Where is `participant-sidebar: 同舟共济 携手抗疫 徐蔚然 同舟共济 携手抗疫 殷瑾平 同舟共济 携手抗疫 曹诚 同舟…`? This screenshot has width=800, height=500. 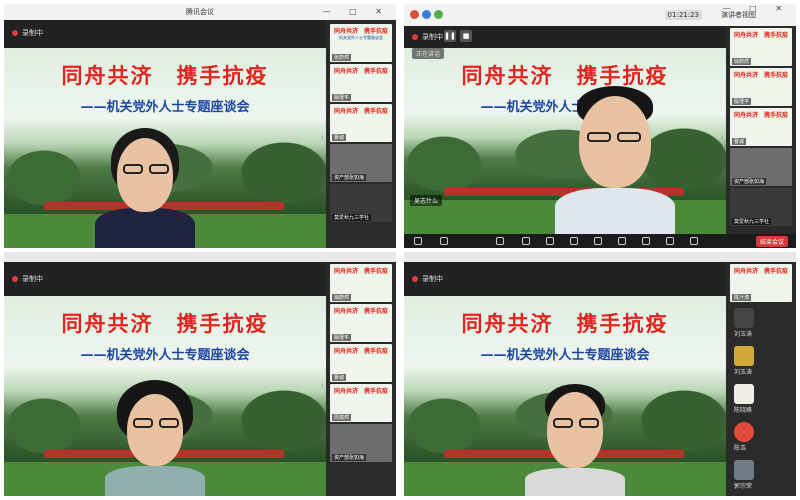 participant-sidebar: 同舟共济 携手抗疫 徐蔚然 同舟共济 携手抗疫 殷瑾平 同舟共济 携手抗疫 曹诚 同舟… is located at coordinates (361, 379).